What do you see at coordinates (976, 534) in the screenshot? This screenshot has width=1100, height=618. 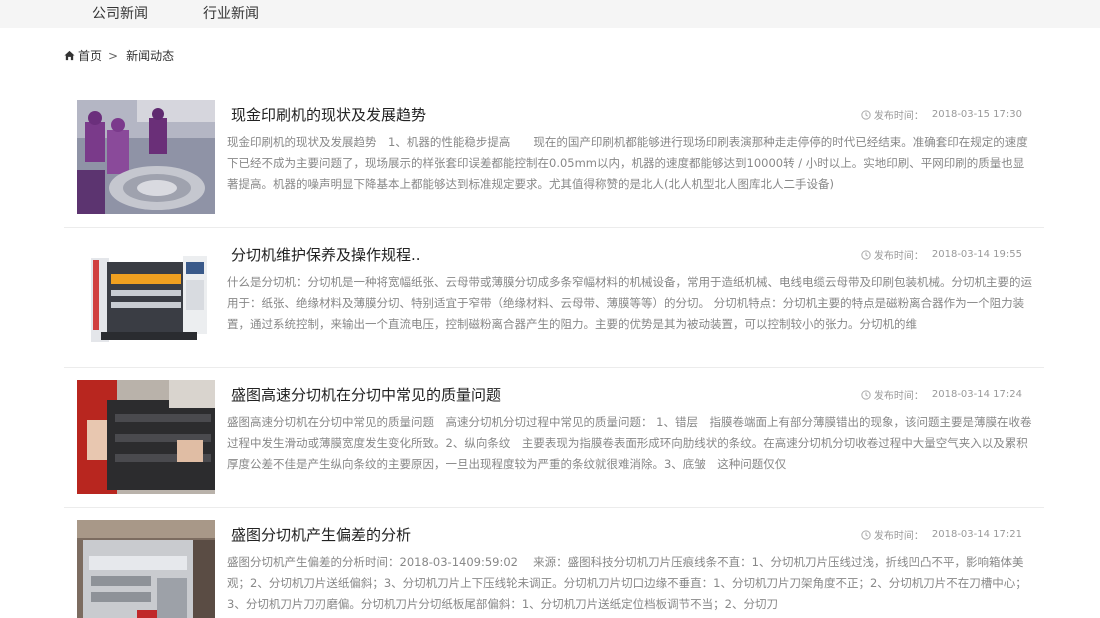 I see `publish-date: 2018-03-14 17:21` at bounding box center [976, 534].